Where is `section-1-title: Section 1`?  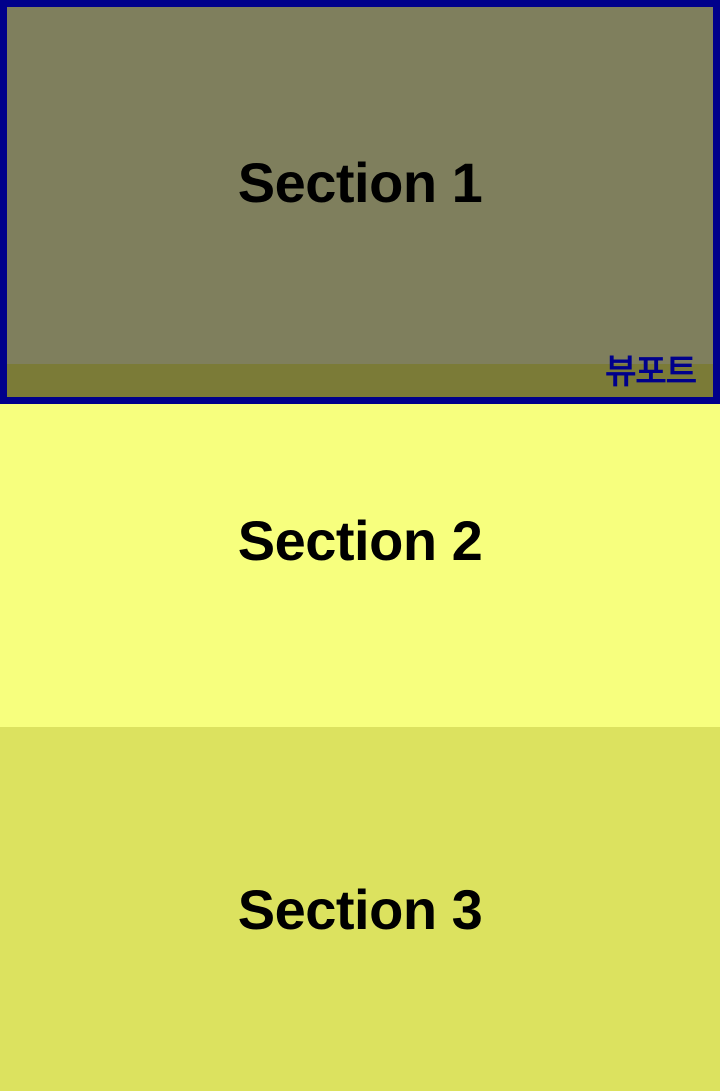 section-1-title: Section 1 is located at coordinates (360, 182).